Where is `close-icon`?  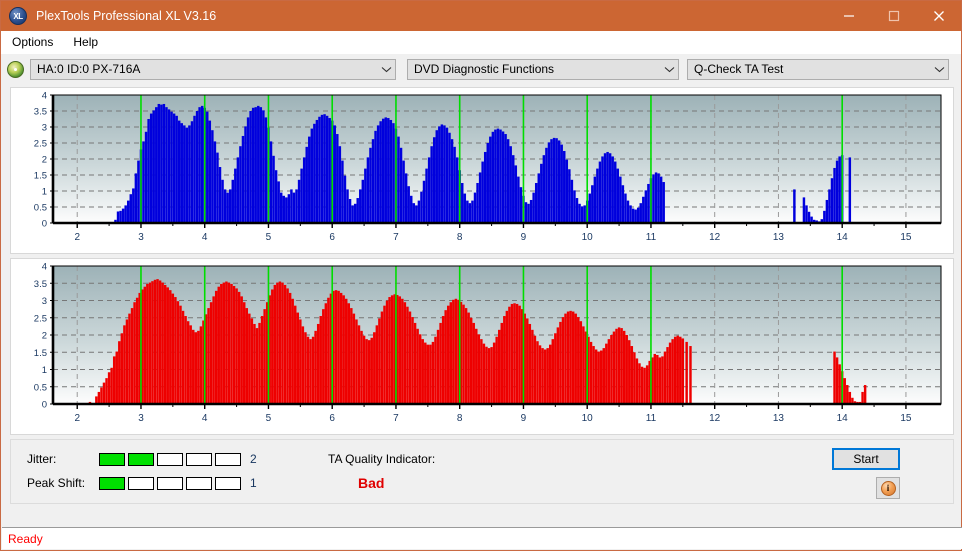 close-icon is located at coordinates (938, 16).